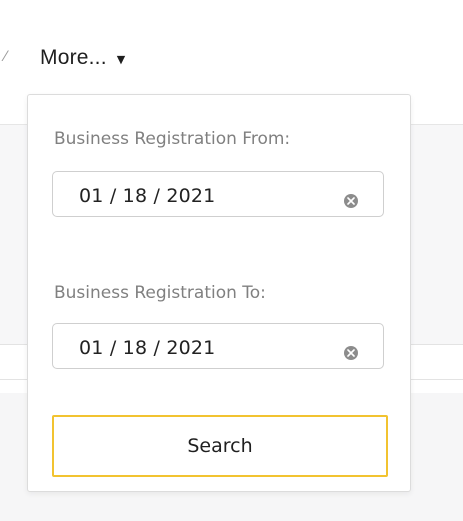 This screenshot has width=463, height=521. What do you see at coordinates (220, 446) in the screenshot?
I see `search-button: Search` at bounding box center [220, 446].